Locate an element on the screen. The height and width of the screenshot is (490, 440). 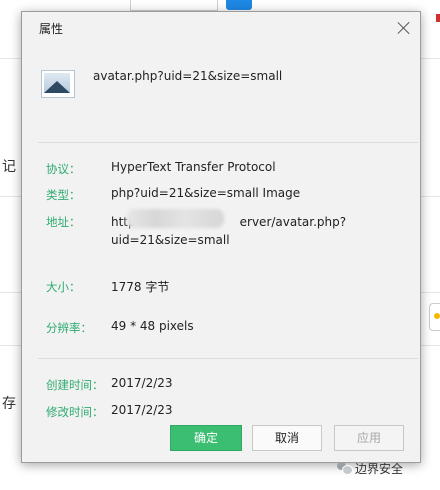
resolution-label: 分辨率： is located at coordinates (69, 328).